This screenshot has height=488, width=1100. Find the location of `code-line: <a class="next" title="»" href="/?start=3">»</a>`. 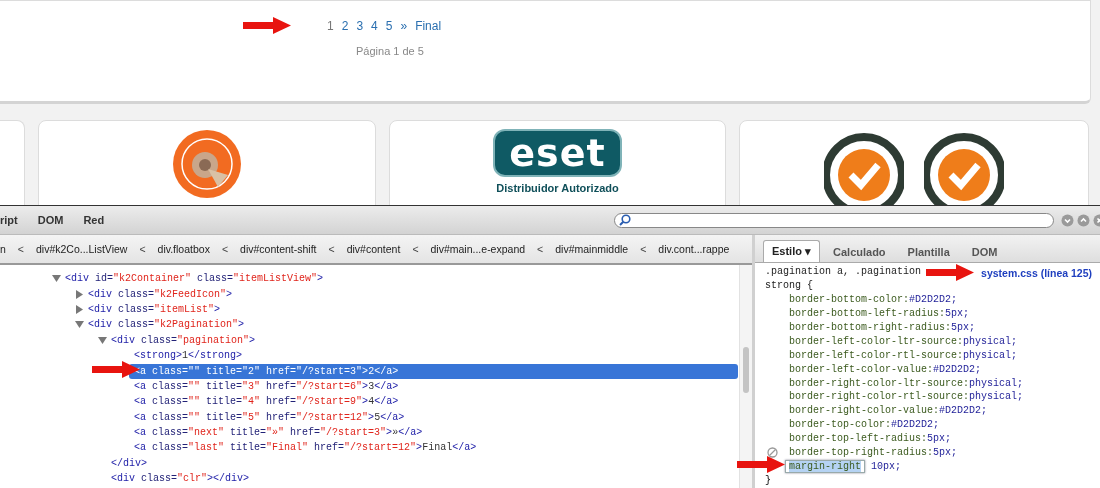

code-line: <a class="next" title="»" href="/?start=3">»</a> is located at coordinates (433, 433).